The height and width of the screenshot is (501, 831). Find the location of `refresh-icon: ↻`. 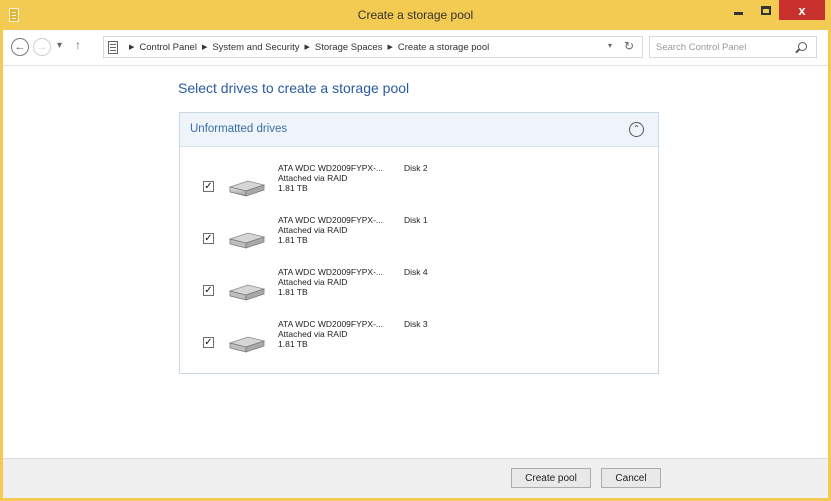

refresh-icon: ↻ is located at coordinates (629, 46).